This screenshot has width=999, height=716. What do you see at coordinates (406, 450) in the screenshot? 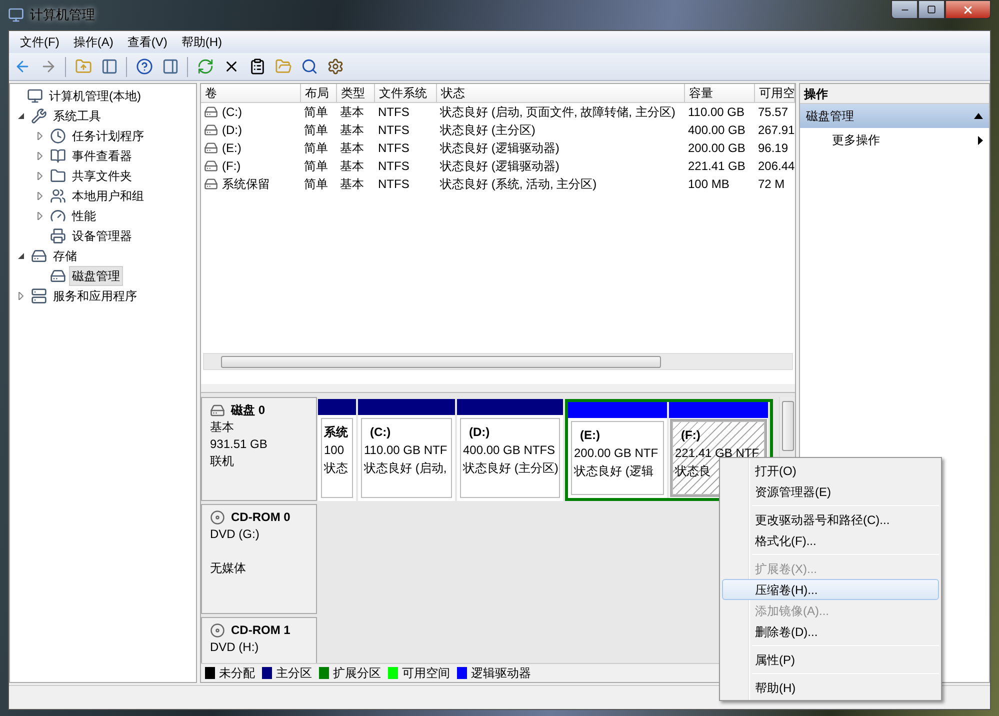
I see `partition-size: 110.00 GB NTF` at bounding box center [406, 450].